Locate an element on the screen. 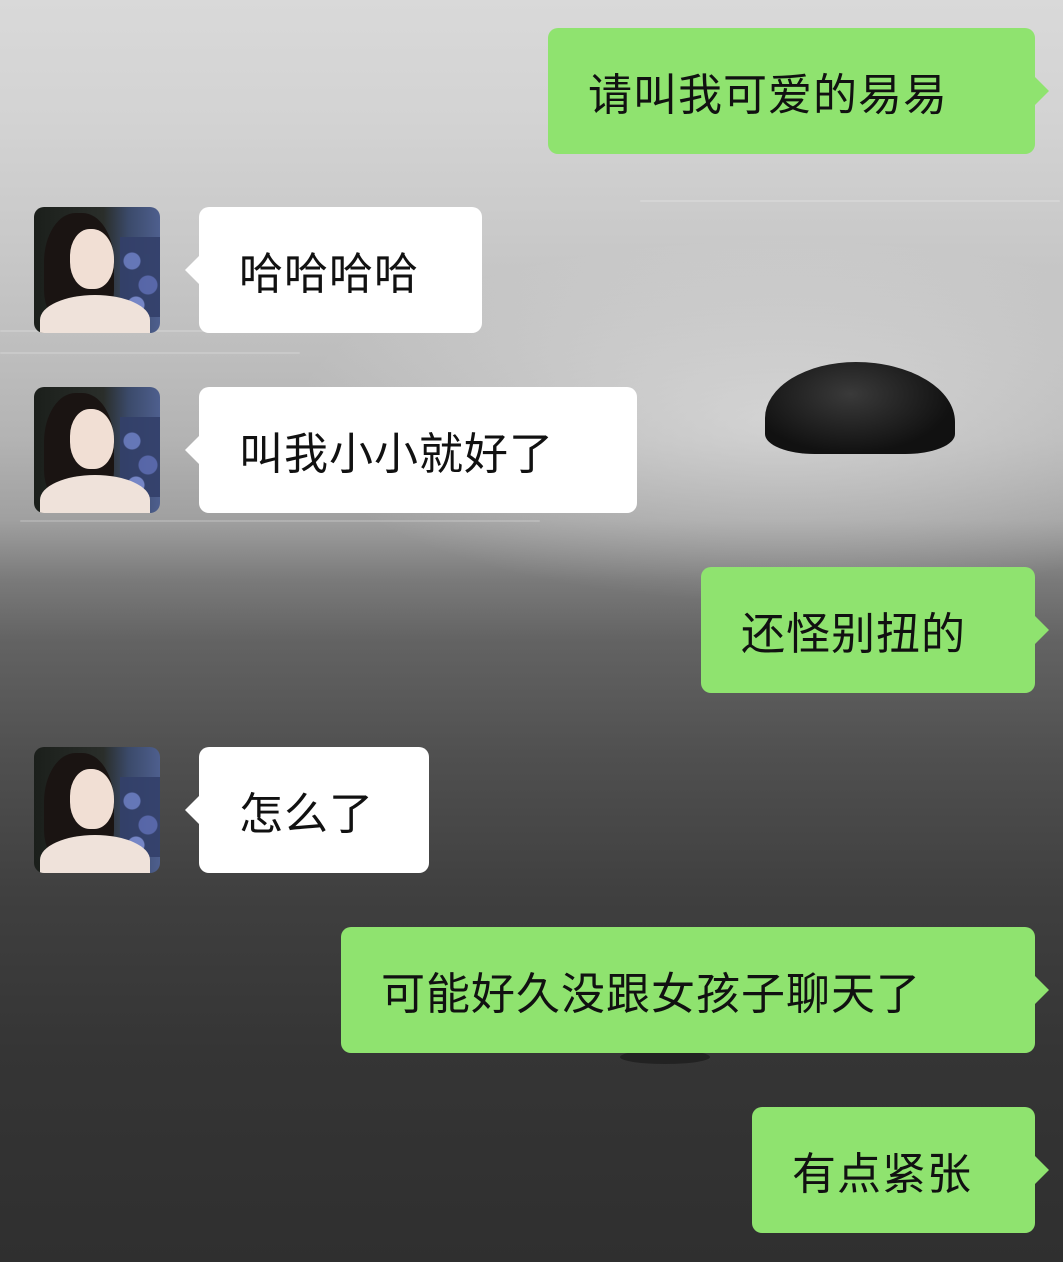  message-text: 哈哈哈哈 is located at coordinates (329, 274).